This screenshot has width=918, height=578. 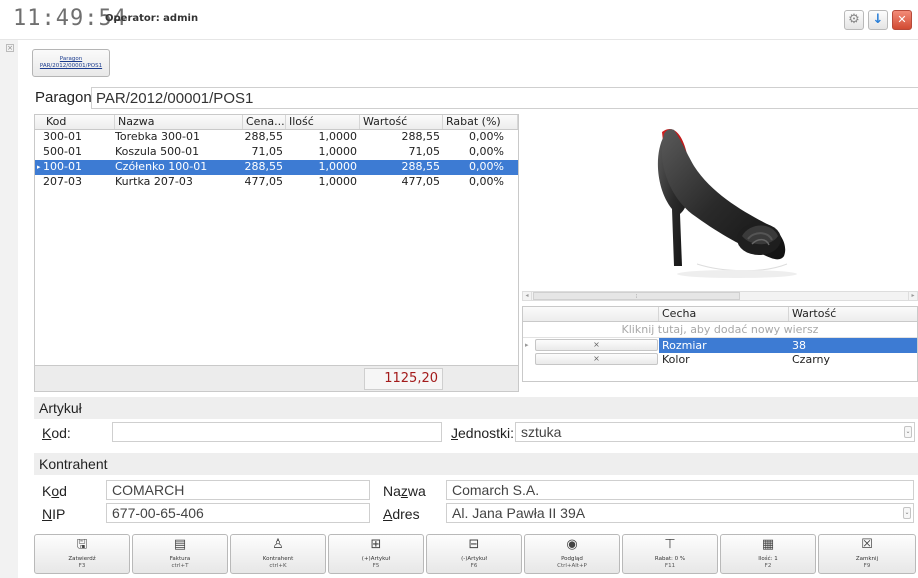 What do you see at coordinates (591, 314) in the screenshot?
I see `header-delete-column` at bounding box center [591, 314].